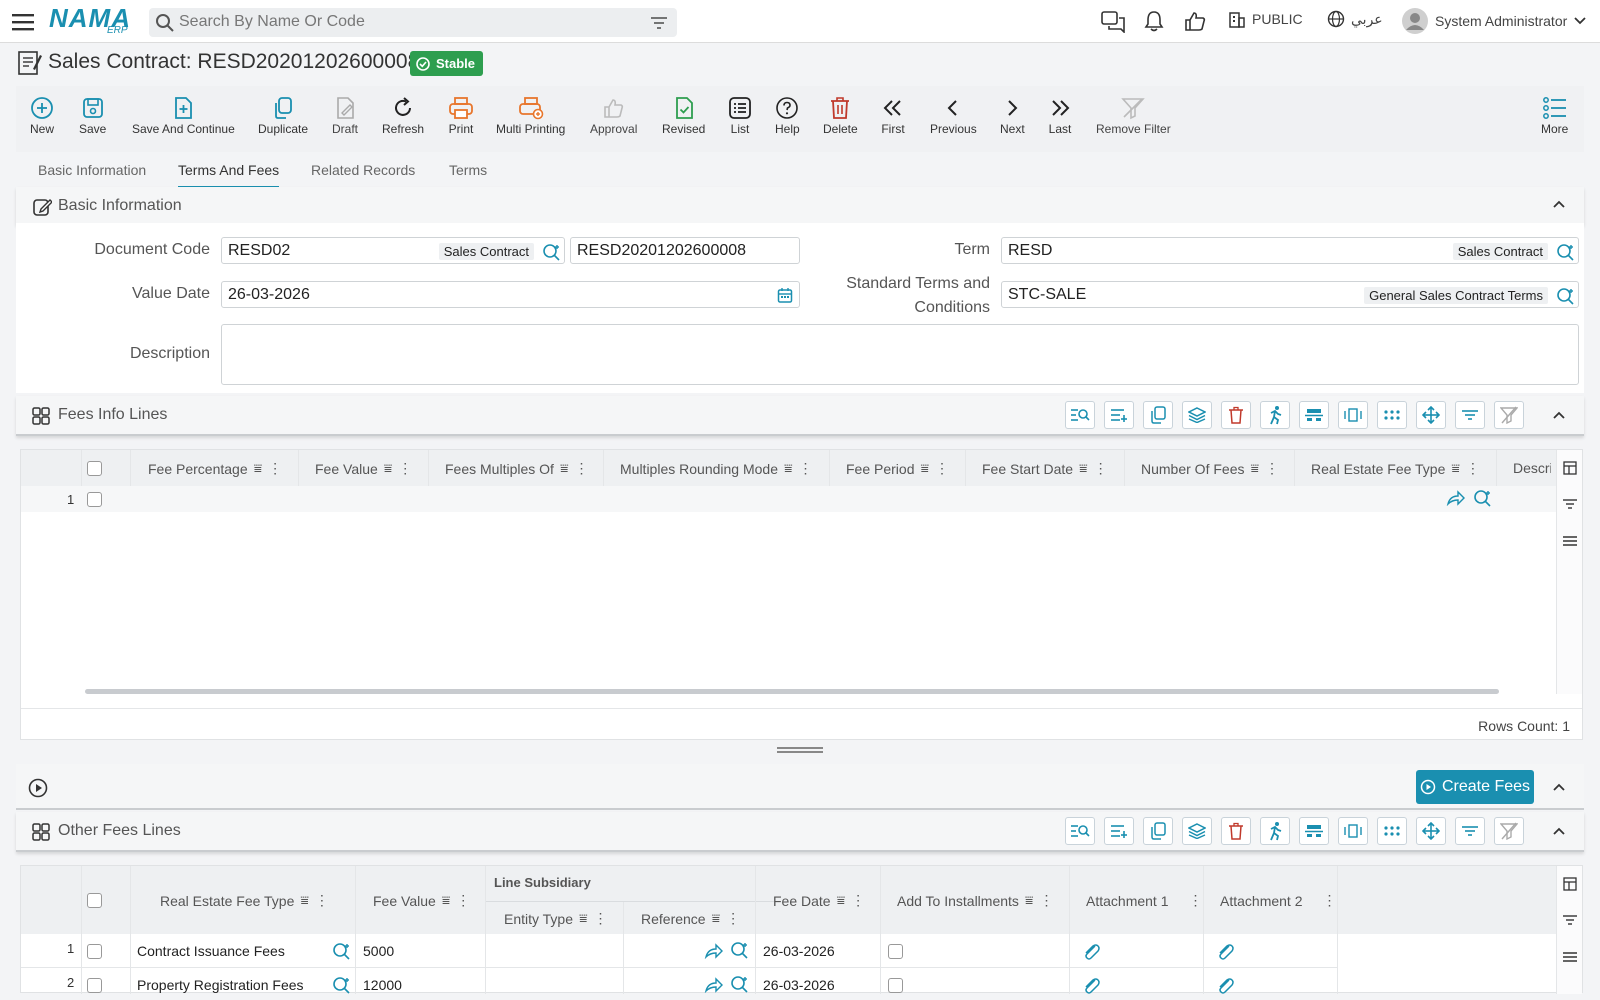  Describe the element at coordinates (1210, 468) in the screenshot. I see `col-number-of-fees: Number Of Fees ⩸ ⋮` at that location.